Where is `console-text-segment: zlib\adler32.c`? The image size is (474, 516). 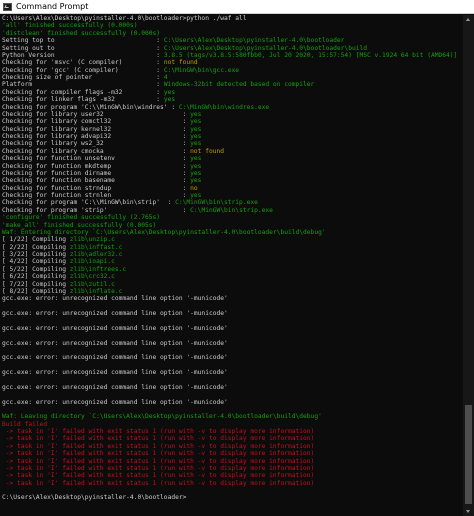 console-text-segment: zlib\adler32.c is located at coordinates (96, 254).